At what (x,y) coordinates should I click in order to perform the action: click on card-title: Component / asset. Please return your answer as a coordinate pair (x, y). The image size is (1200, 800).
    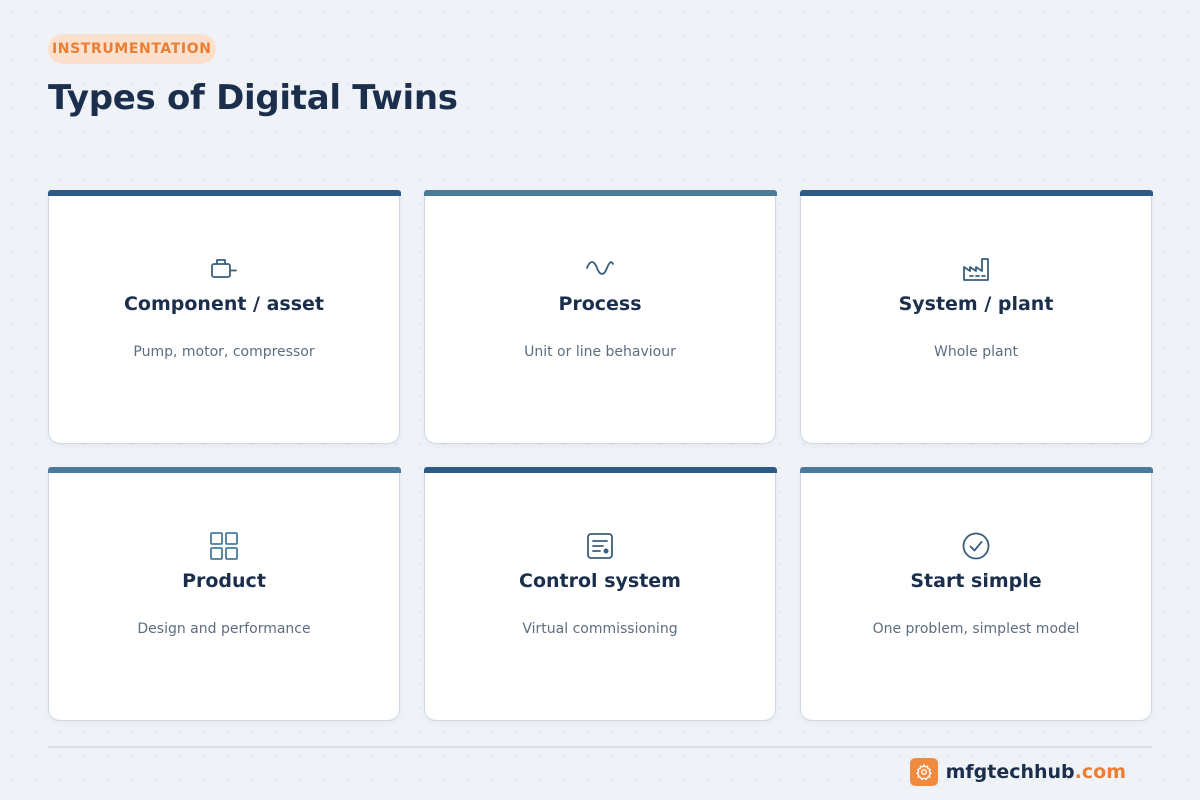
    Looking at the image, I should click on (224, 304).